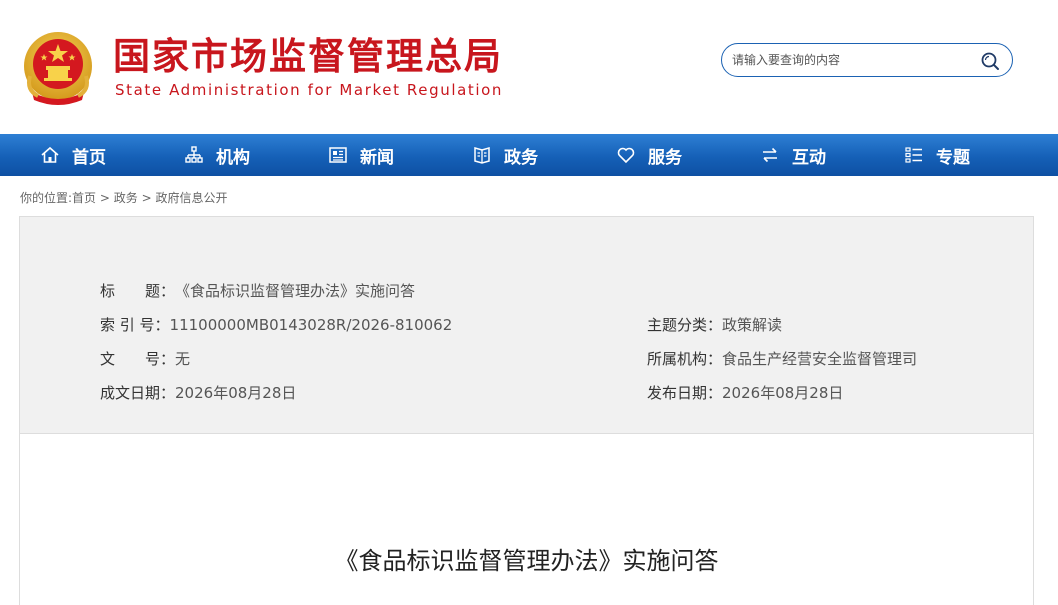  Describe the element at coordinates (338, 155) in the screenshot. I see `newspaper-icon` at that location.